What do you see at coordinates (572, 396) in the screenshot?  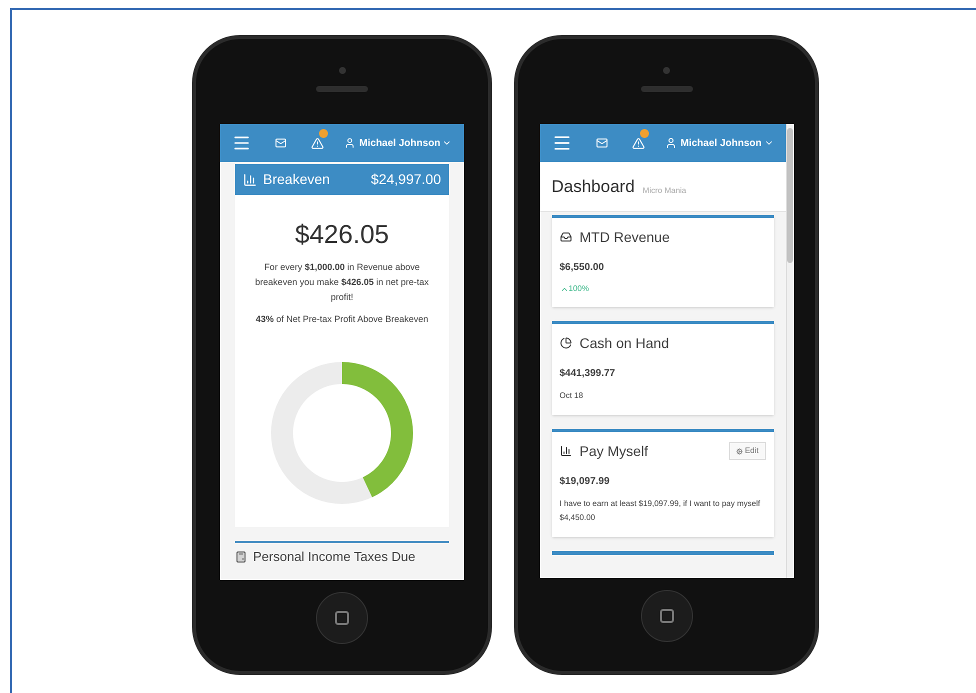 I see `card-note: Oct 18` at bounding box center [572, 396].